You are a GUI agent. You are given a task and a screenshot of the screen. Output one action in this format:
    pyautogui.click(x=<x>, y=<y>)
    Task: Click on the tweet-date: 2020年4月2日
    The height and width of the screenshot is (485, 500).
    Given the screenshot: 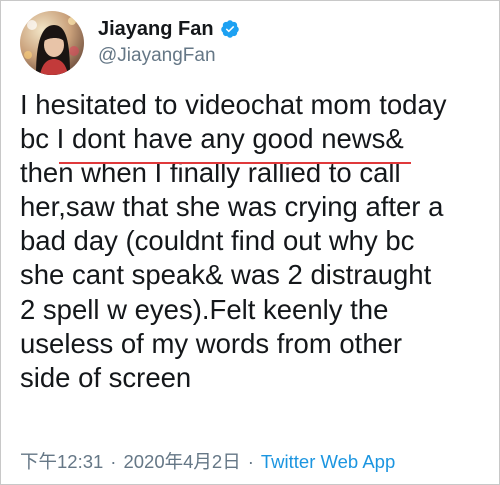 What is the action you would take?
    pyautogui.click(x=181, y=462)
    